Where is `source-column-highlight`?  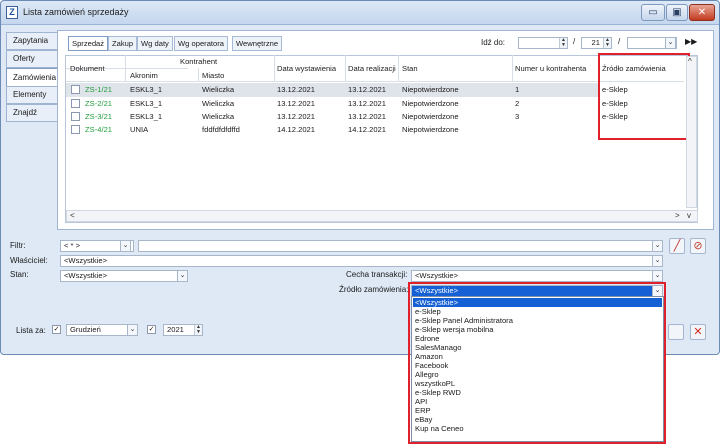
source-column-highlight is located at coordinates (644, 96).